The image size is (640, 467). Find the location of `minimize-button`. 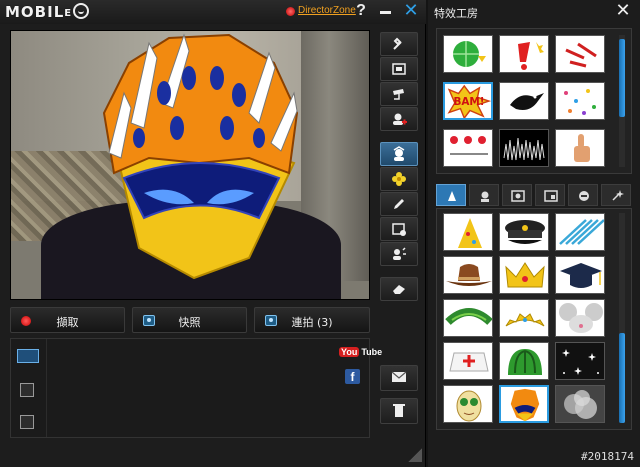

minimize-button is located at coordinates (385, 12).